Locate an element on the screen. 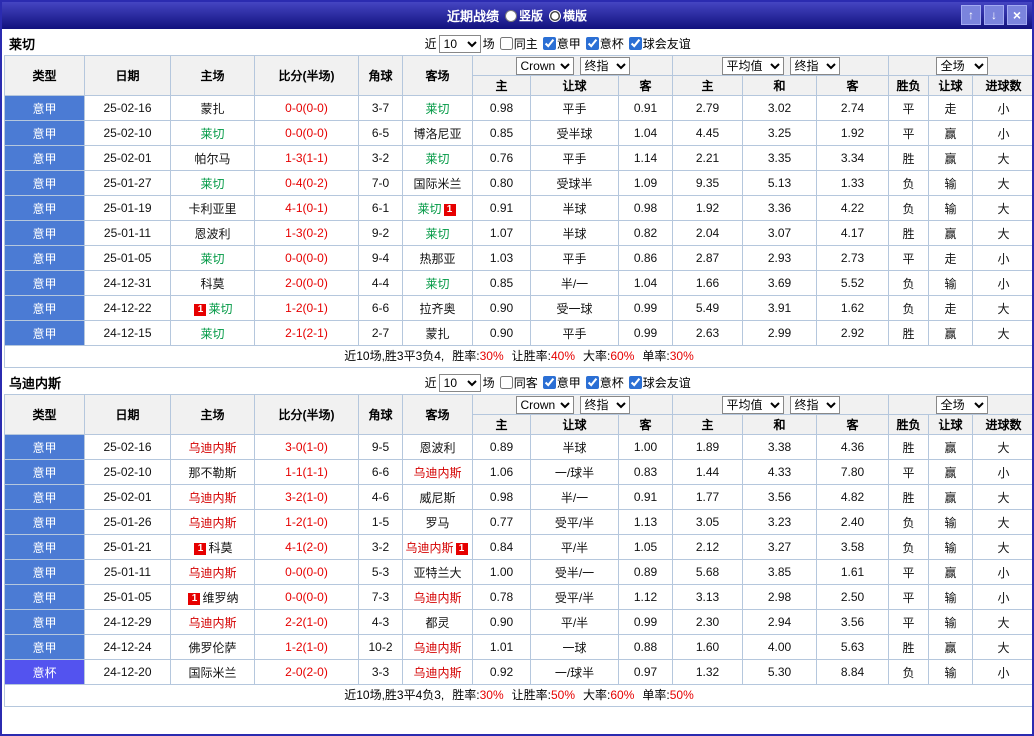 This screenshot has width=1034, height=736. team-name-text: 热那亚 is located at coordinates (437, 258).